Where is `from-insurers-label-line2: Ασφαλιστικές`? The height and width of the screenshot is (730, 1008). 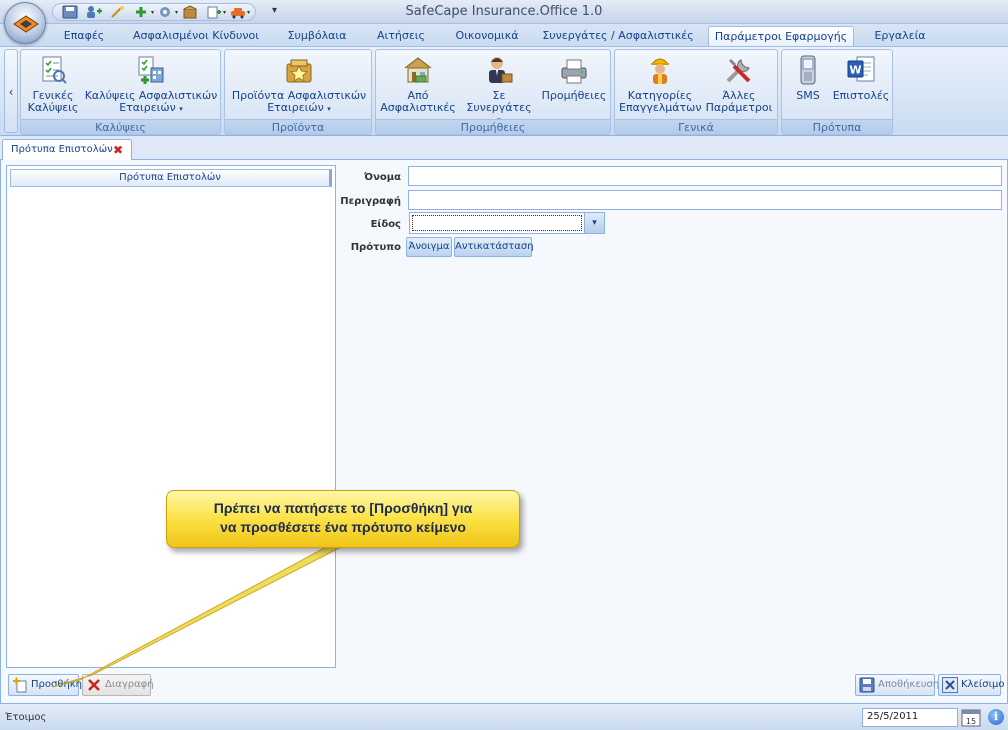 from-insurers-label-line2: Ασφαλιστικές is located at coordinates (418, 107).